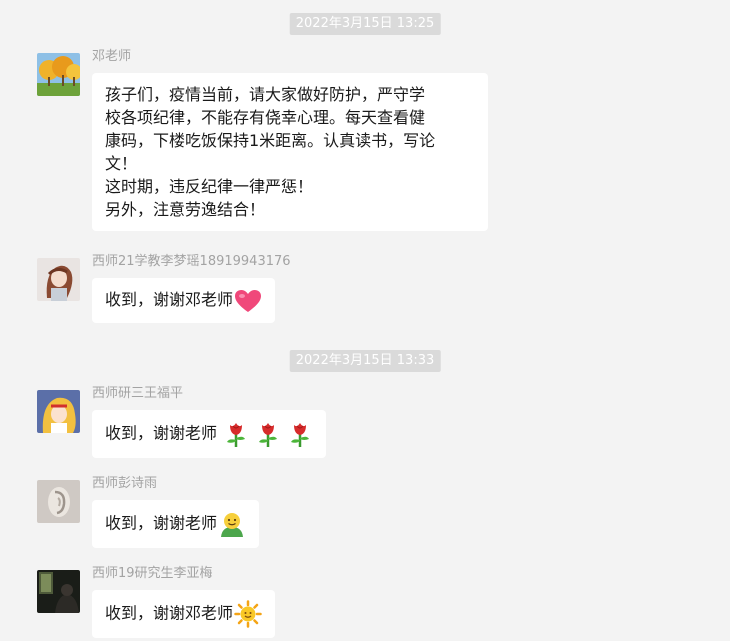 The width and height of the screenshot is (730, 641). I want to click on sun-icon, so click(248, 614).